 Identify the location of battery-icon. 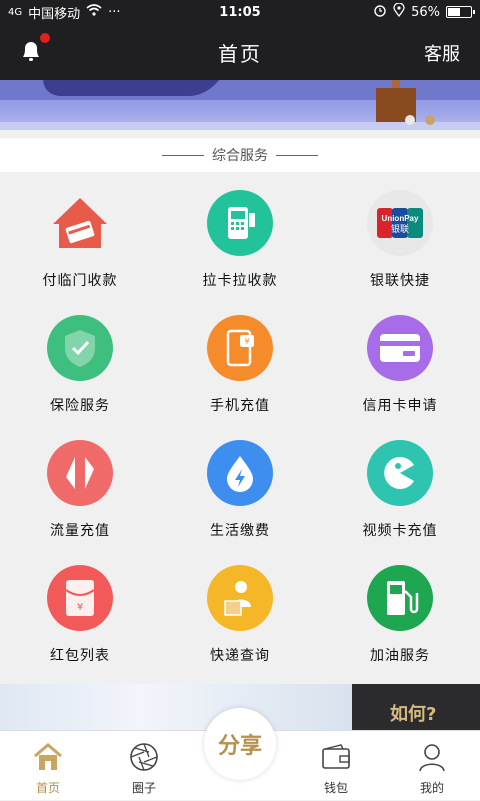
(460, 12).